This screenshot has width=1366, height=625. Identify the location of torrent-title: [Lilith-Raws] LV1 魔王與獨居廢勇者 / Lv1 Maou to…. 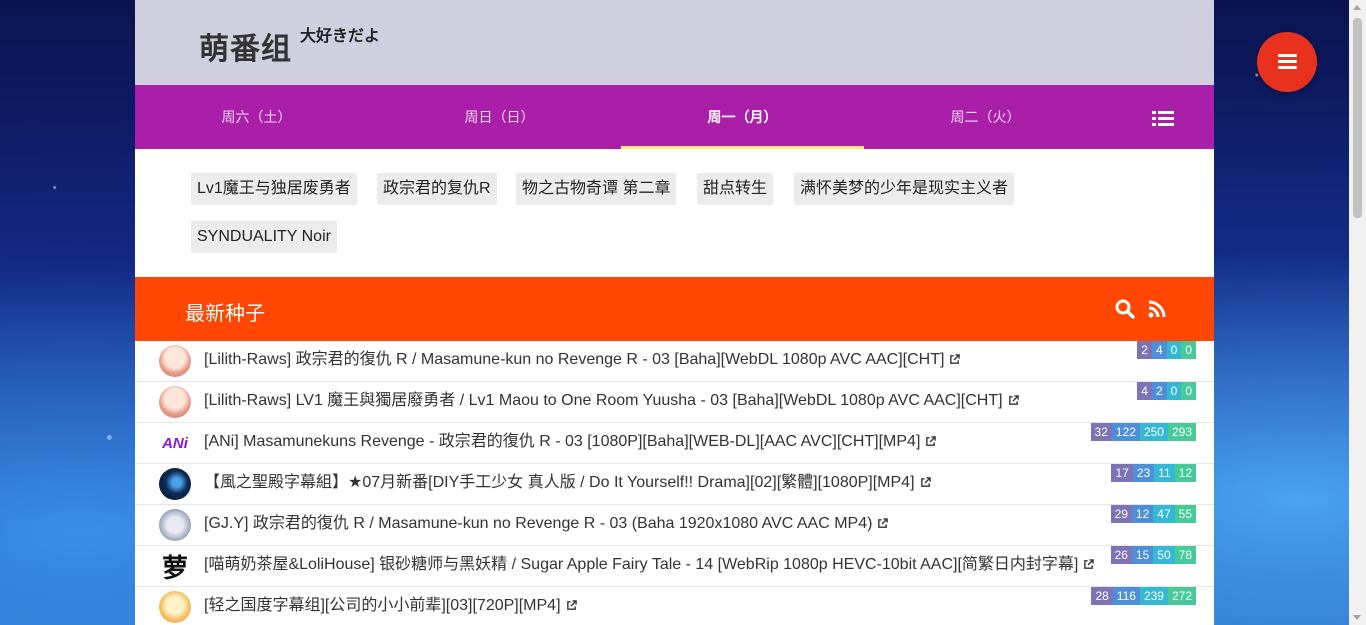
(603, 400).